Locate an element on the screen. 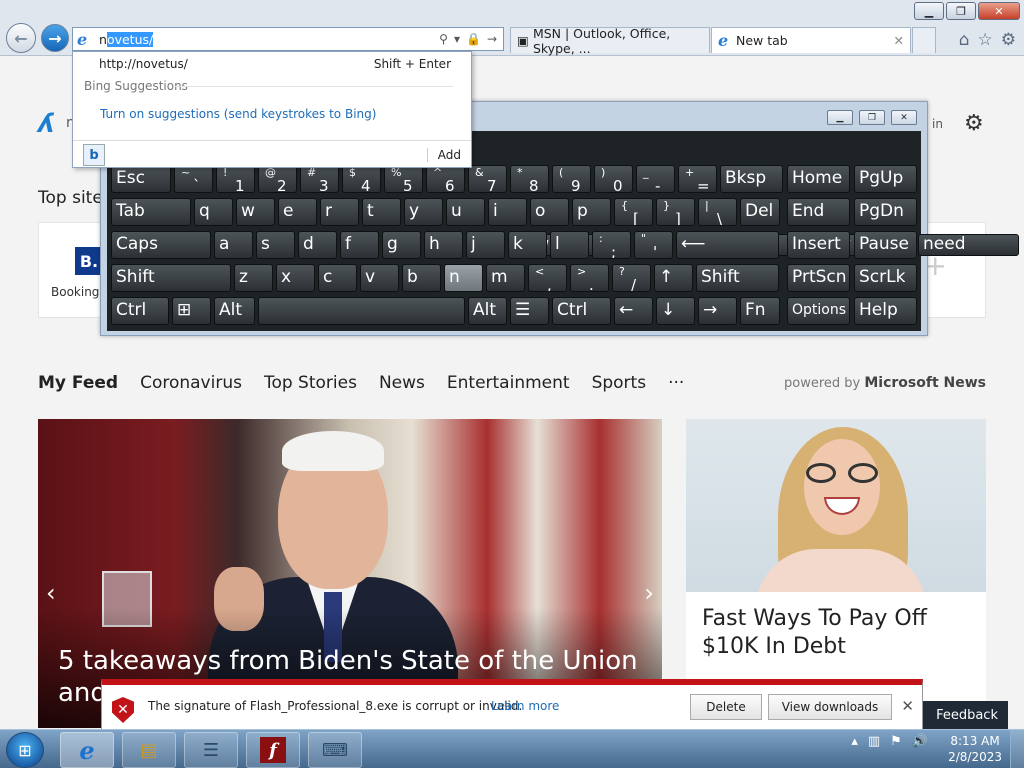  card-headline: Fast Ways To Pay Off $10K In Debt is located at coordinates (837, 633).